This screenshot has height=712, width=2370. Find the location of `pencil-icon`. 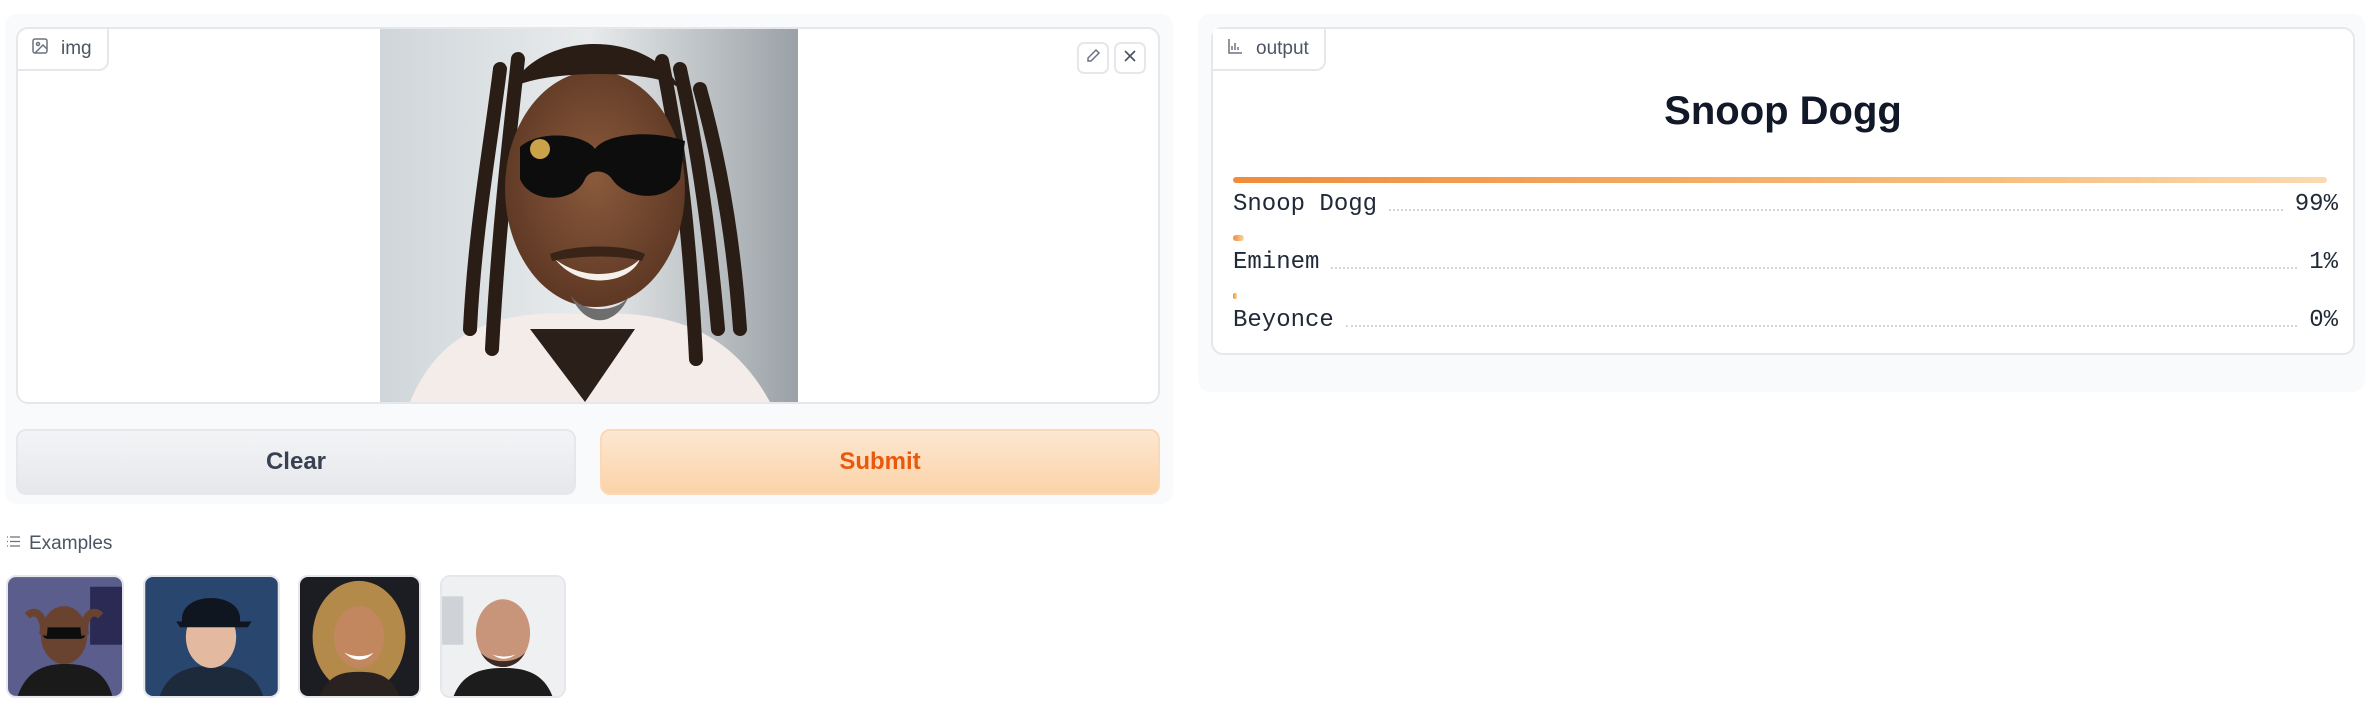

pencil-icon is located at coordinates (1093, 58).